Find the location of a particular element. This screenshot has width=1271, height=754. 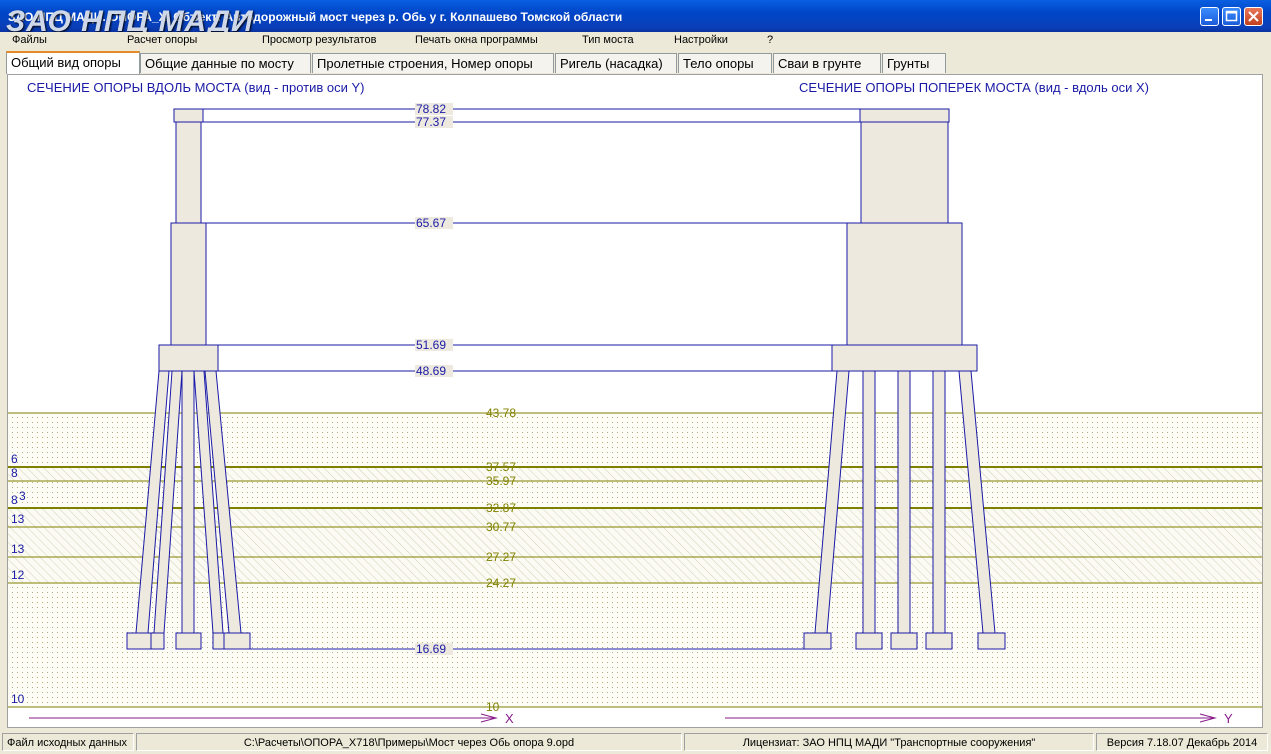

soil-level-label: 30.77 is located at coordinates (501, 527).